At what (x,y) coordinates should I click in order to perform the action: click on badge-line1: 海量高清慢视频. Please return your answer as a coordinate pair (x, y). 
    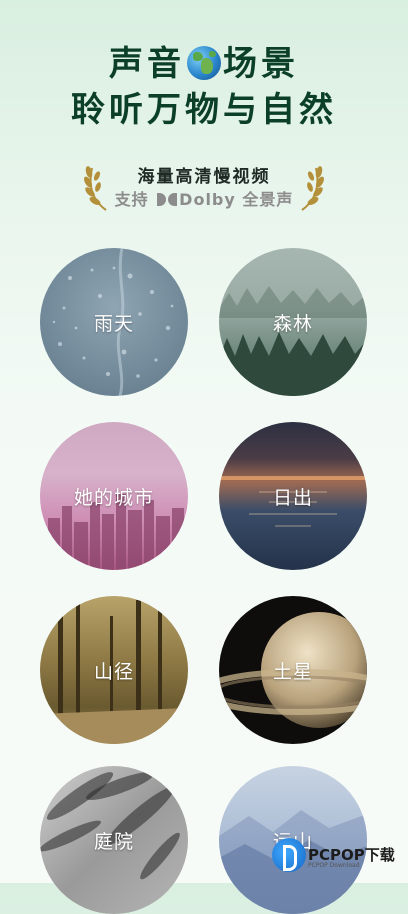
    Looking at the image, I should click on (204, 177).